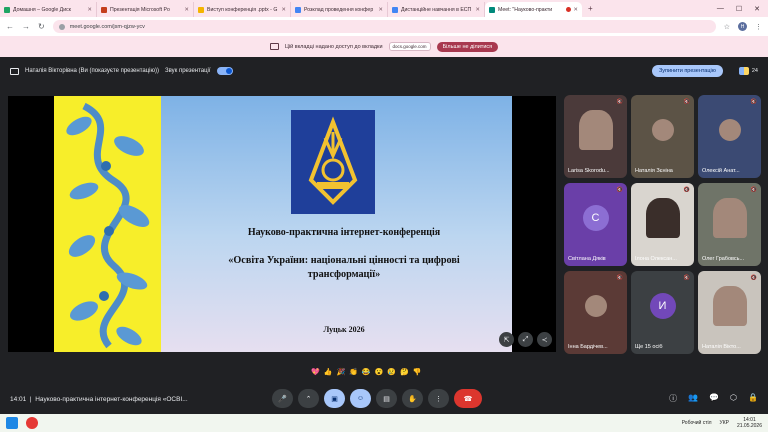 This screenshot has width=768, height=432. What do you see at coordinates (328, 372) in the screenshot?
I see `reaction-emoji: 👍` at bounding box center [328, 372].